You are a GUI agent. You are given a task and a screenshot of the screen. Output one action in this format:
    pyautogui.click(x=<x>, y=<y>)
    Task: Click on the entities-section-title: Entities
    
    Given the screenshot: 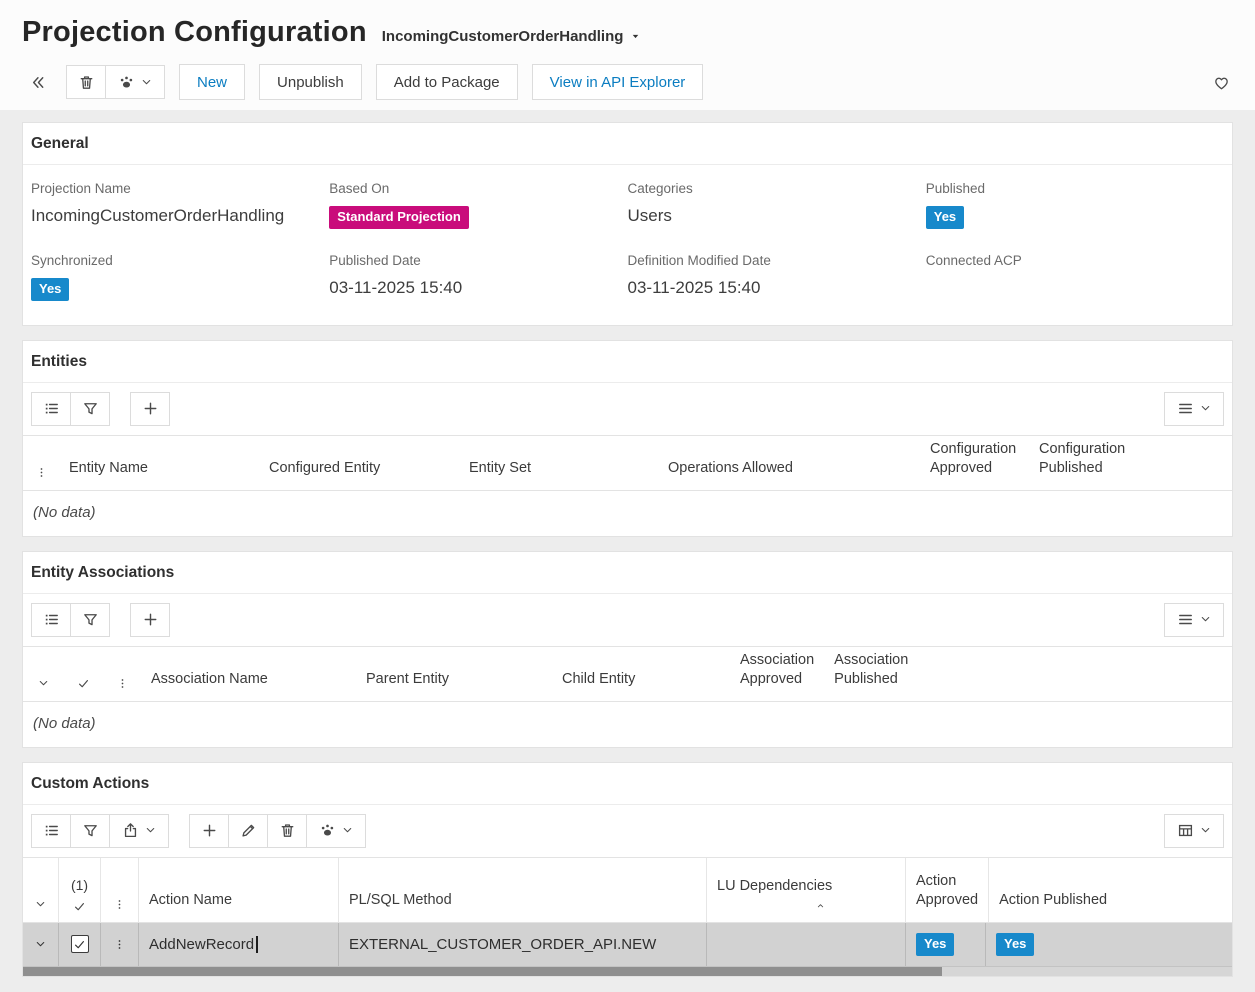 What is the action you would take?
    pyautogui.click(x=627, y=362)
    